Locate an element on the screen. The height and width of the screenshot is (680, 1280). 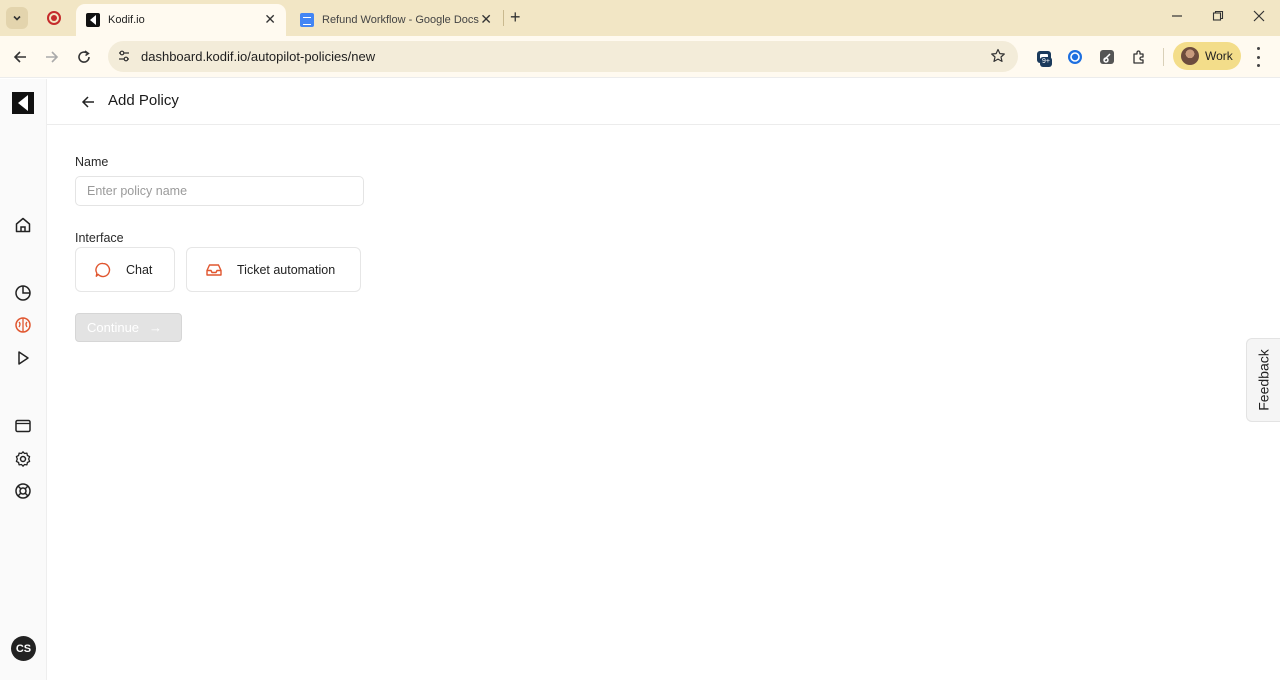
back-arrow-icon is located at coordinates (88, 102).